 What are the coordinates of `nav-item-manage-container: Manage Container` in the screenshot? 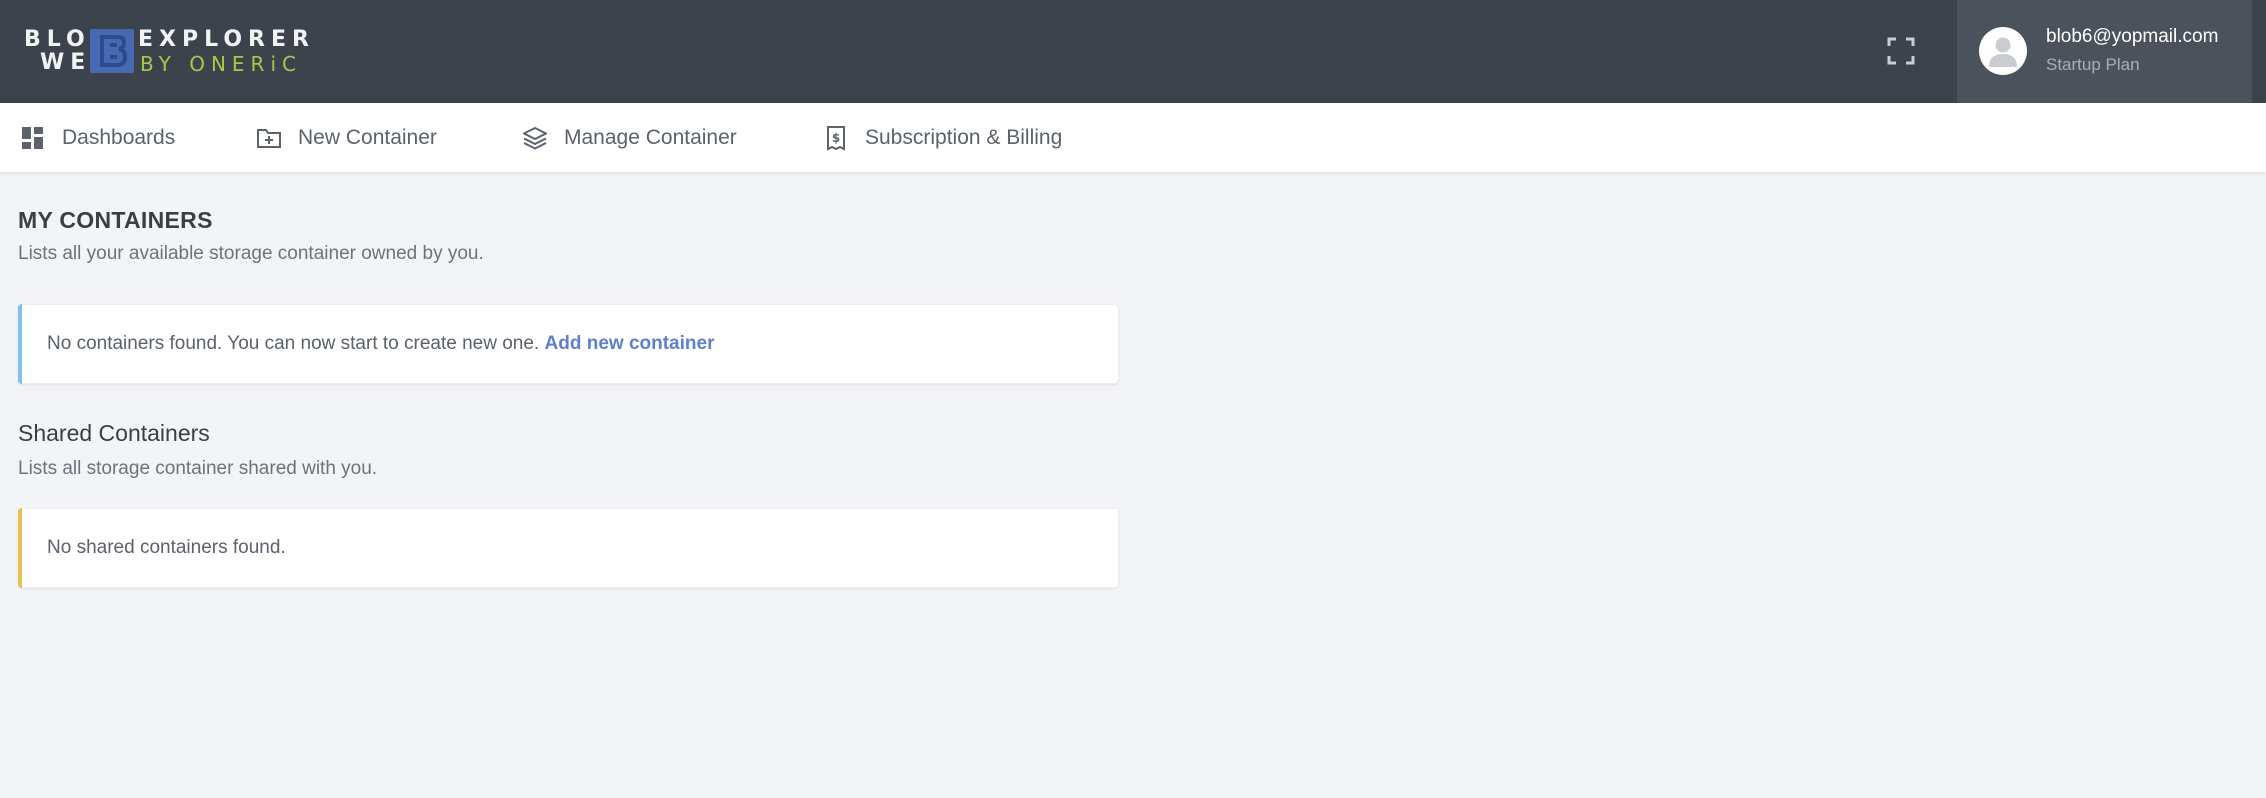 It's located at (629, 138).